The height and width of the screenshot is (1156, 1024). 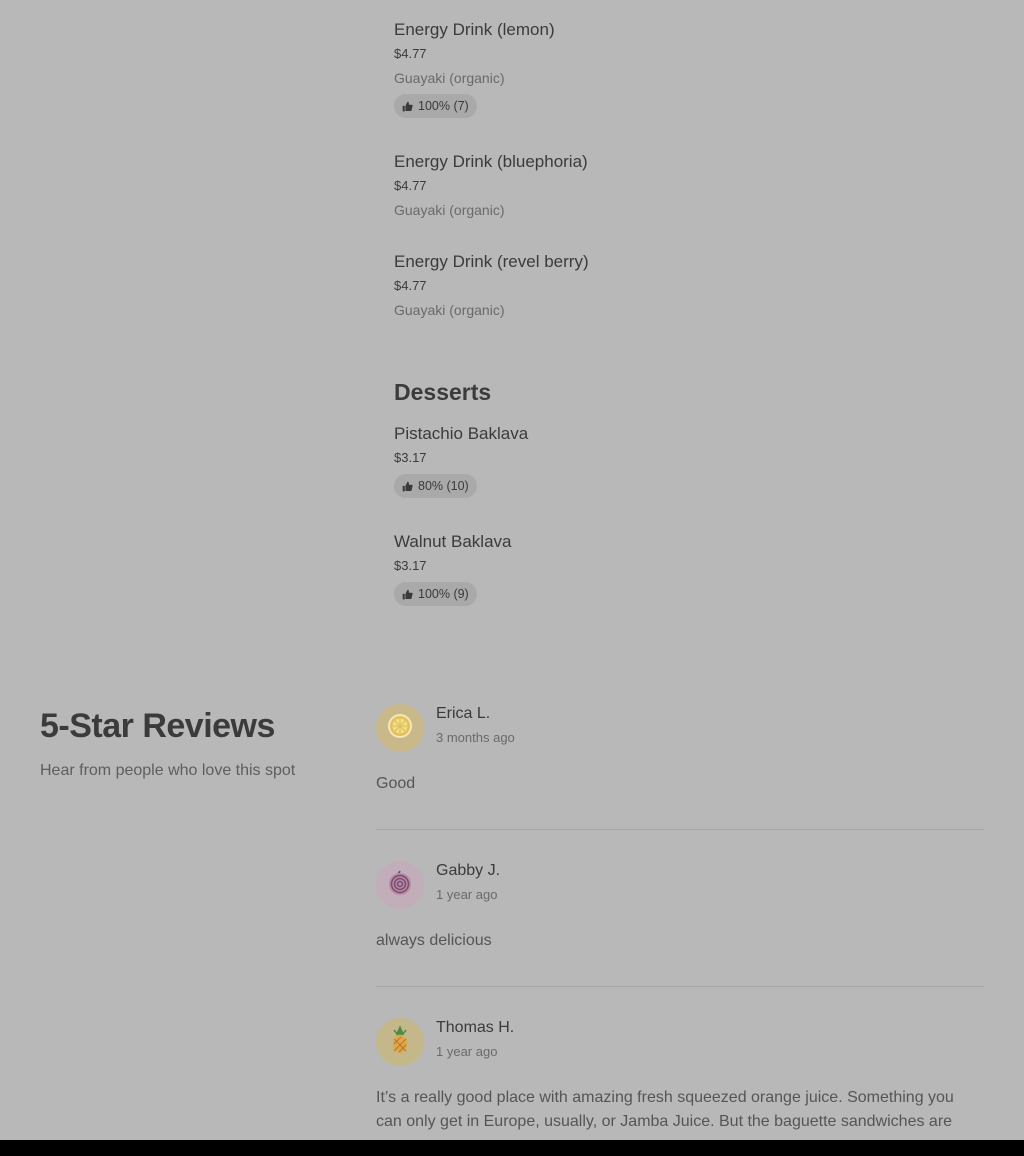 I want to click on section-title-desserts: Desserts, so click(x=443, y=392).